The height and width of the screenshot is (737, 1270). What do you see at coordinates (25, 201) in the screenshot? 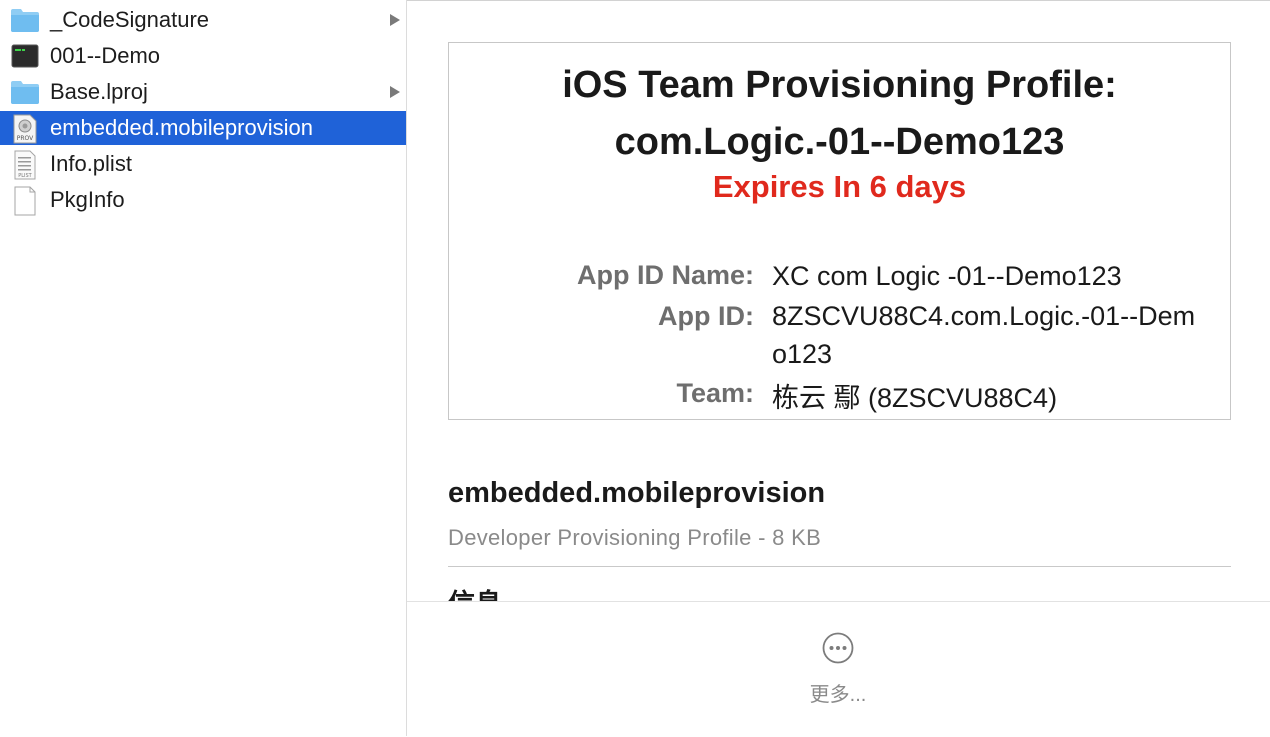
I see `blank-file-icon` at bounding box center [25, 201].